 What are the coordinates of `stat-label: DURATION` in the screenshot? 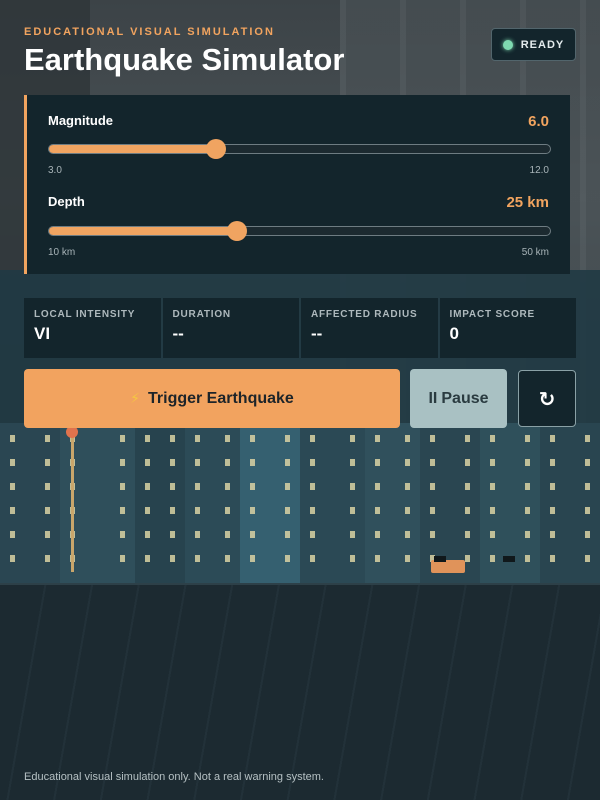 It's located at (201, 314).